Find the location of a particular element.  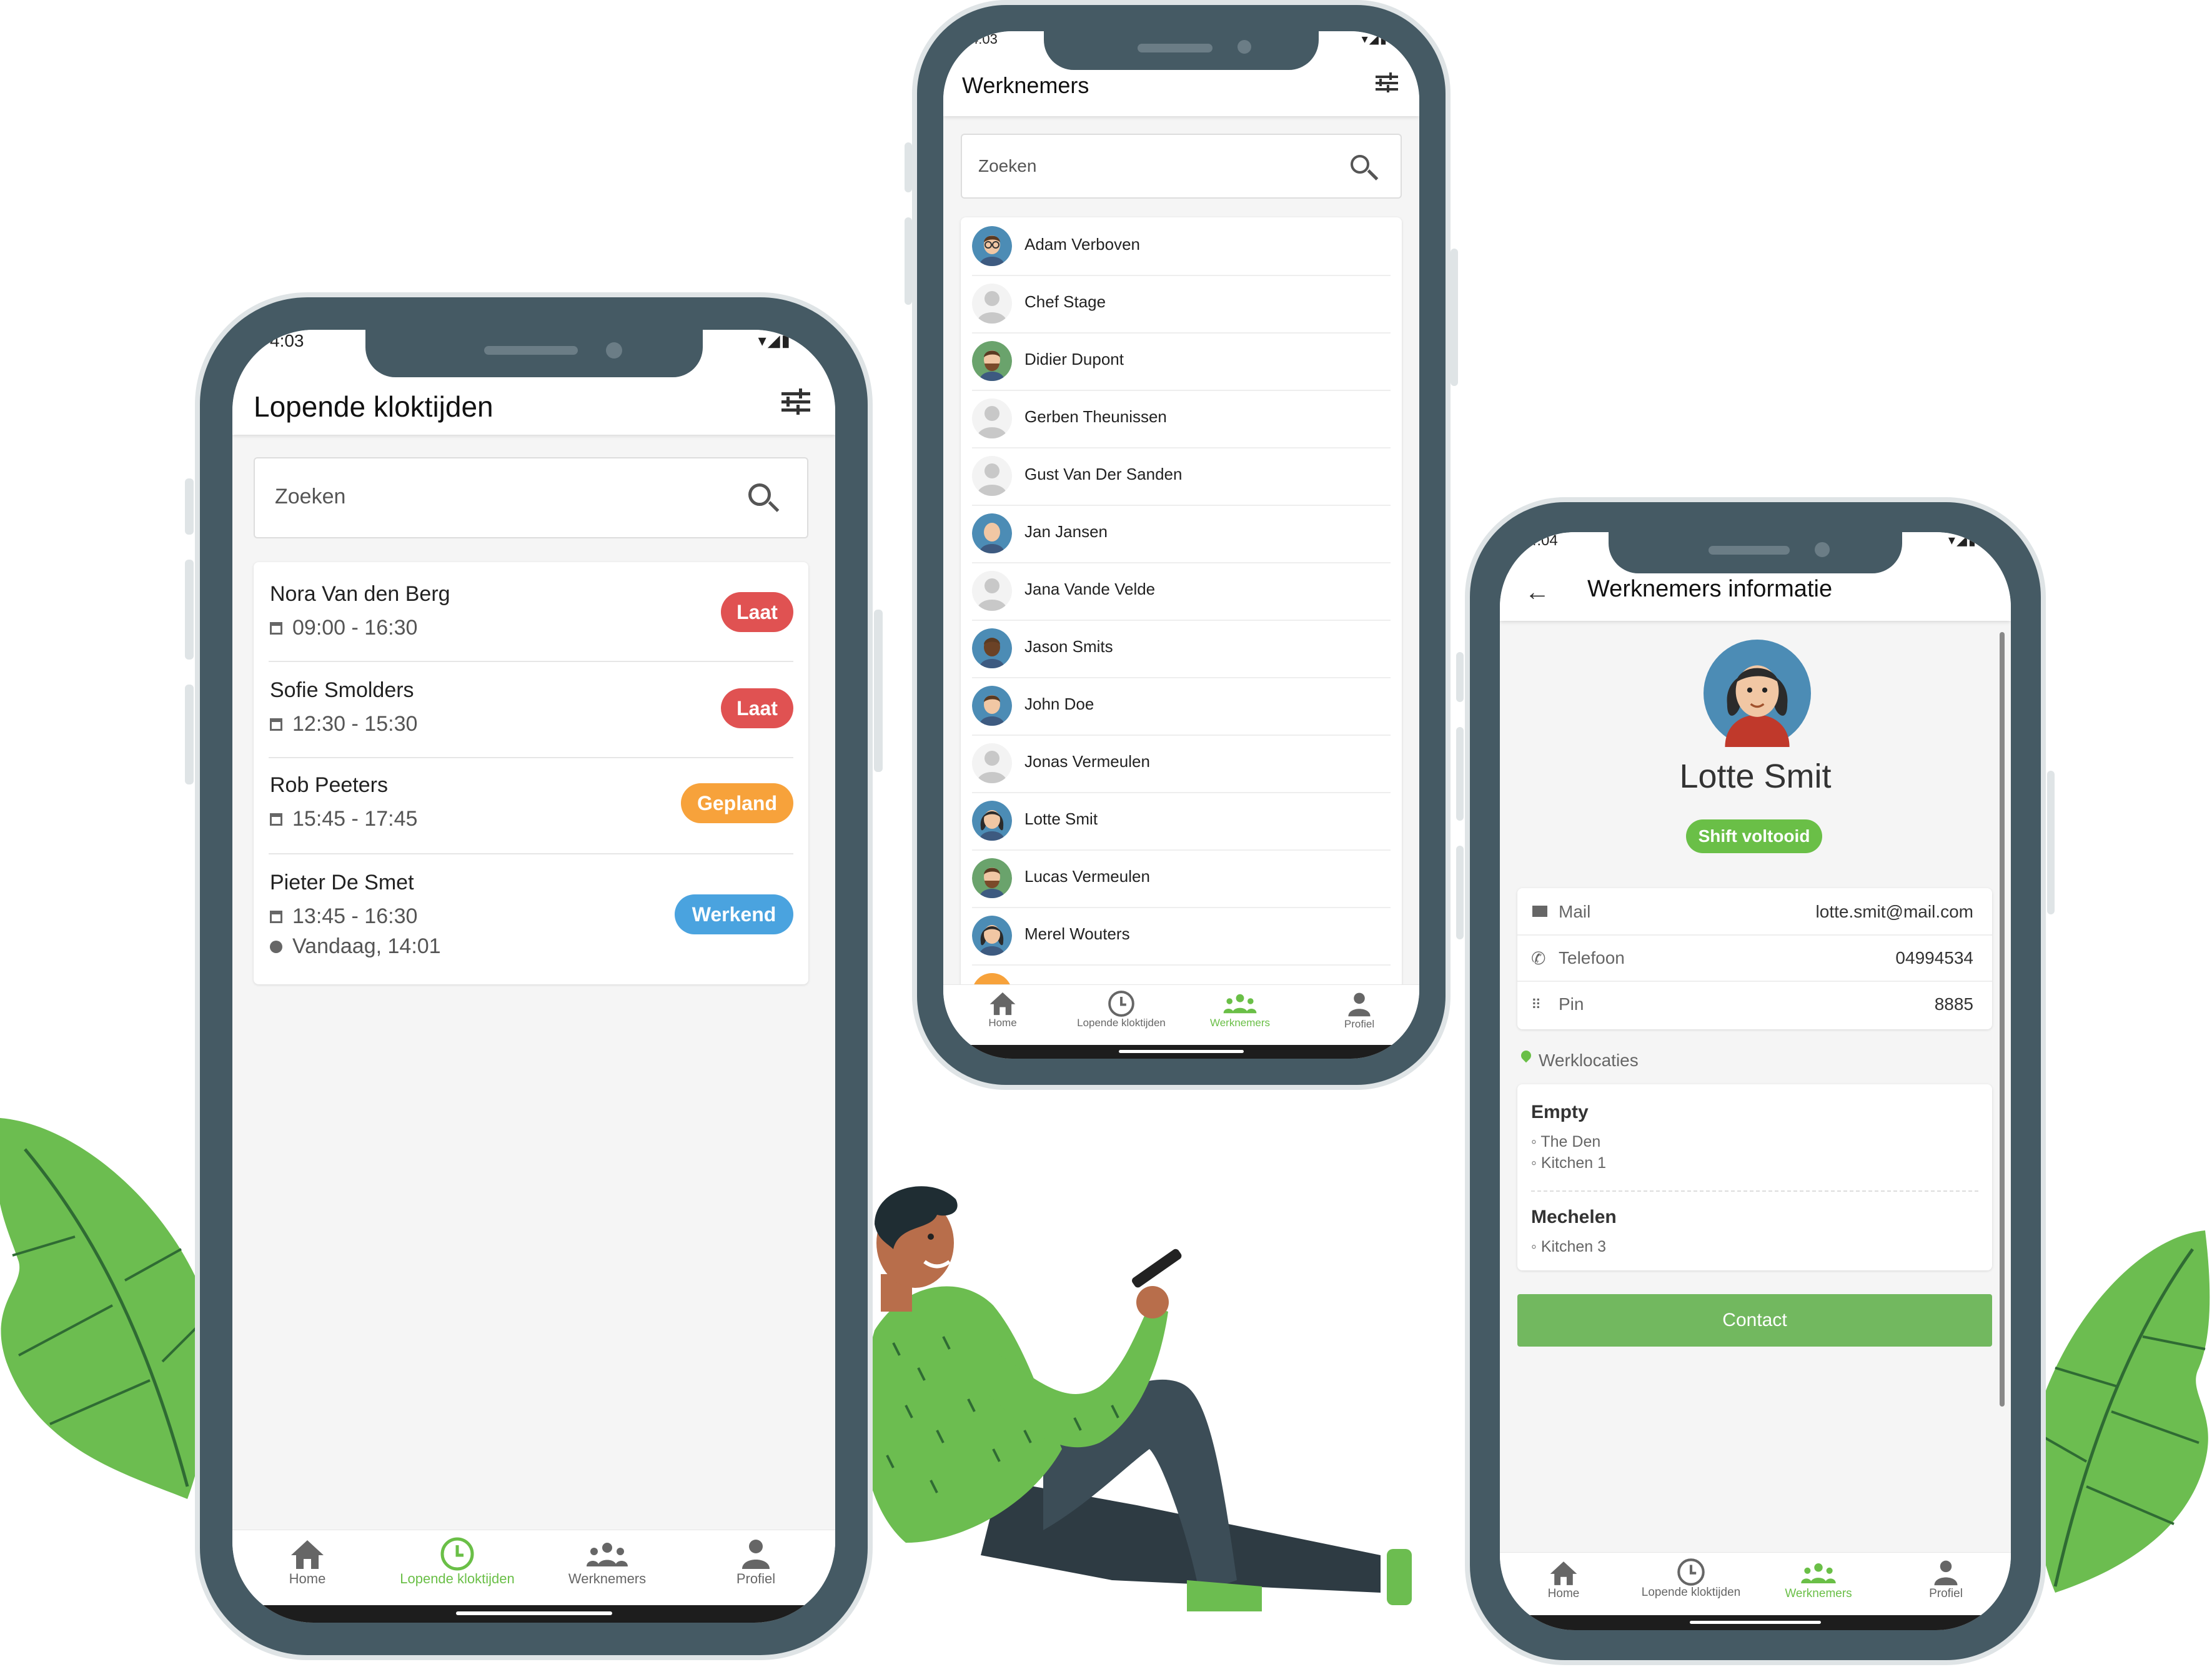

info-value: lotte.smit@mail.com is located at coordinates (1895, 912).